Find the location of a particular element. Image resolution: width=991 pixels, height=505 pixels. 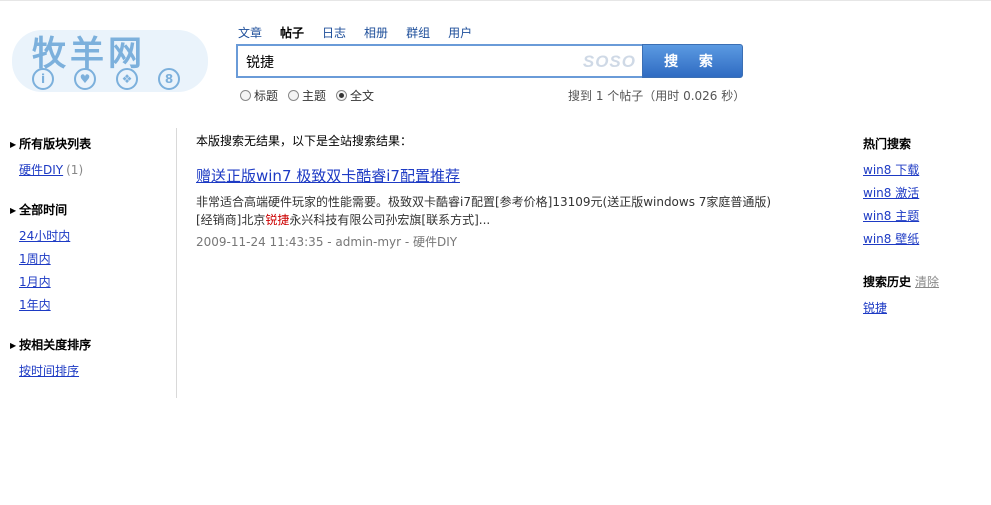

search-history-heading-text: 搜索历史 is located at coordinates (887, 282).